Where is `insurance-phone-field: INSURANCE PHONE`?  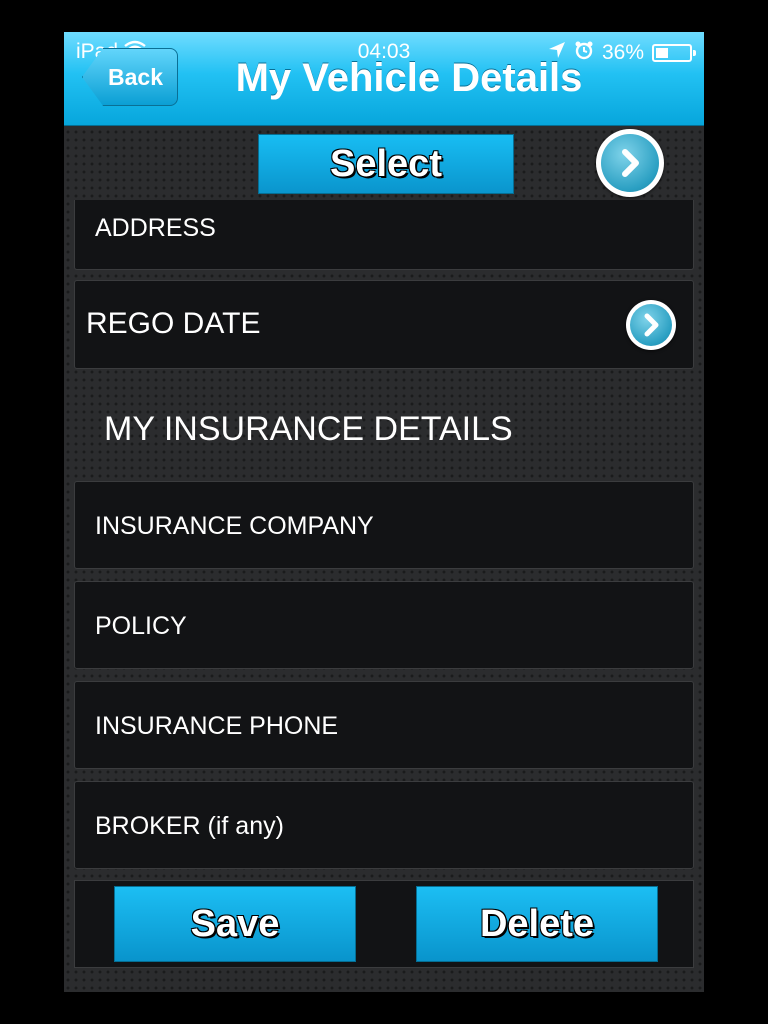
insurance-phone-field: INSURANCE PHONE is located at coordinates (384, 725).